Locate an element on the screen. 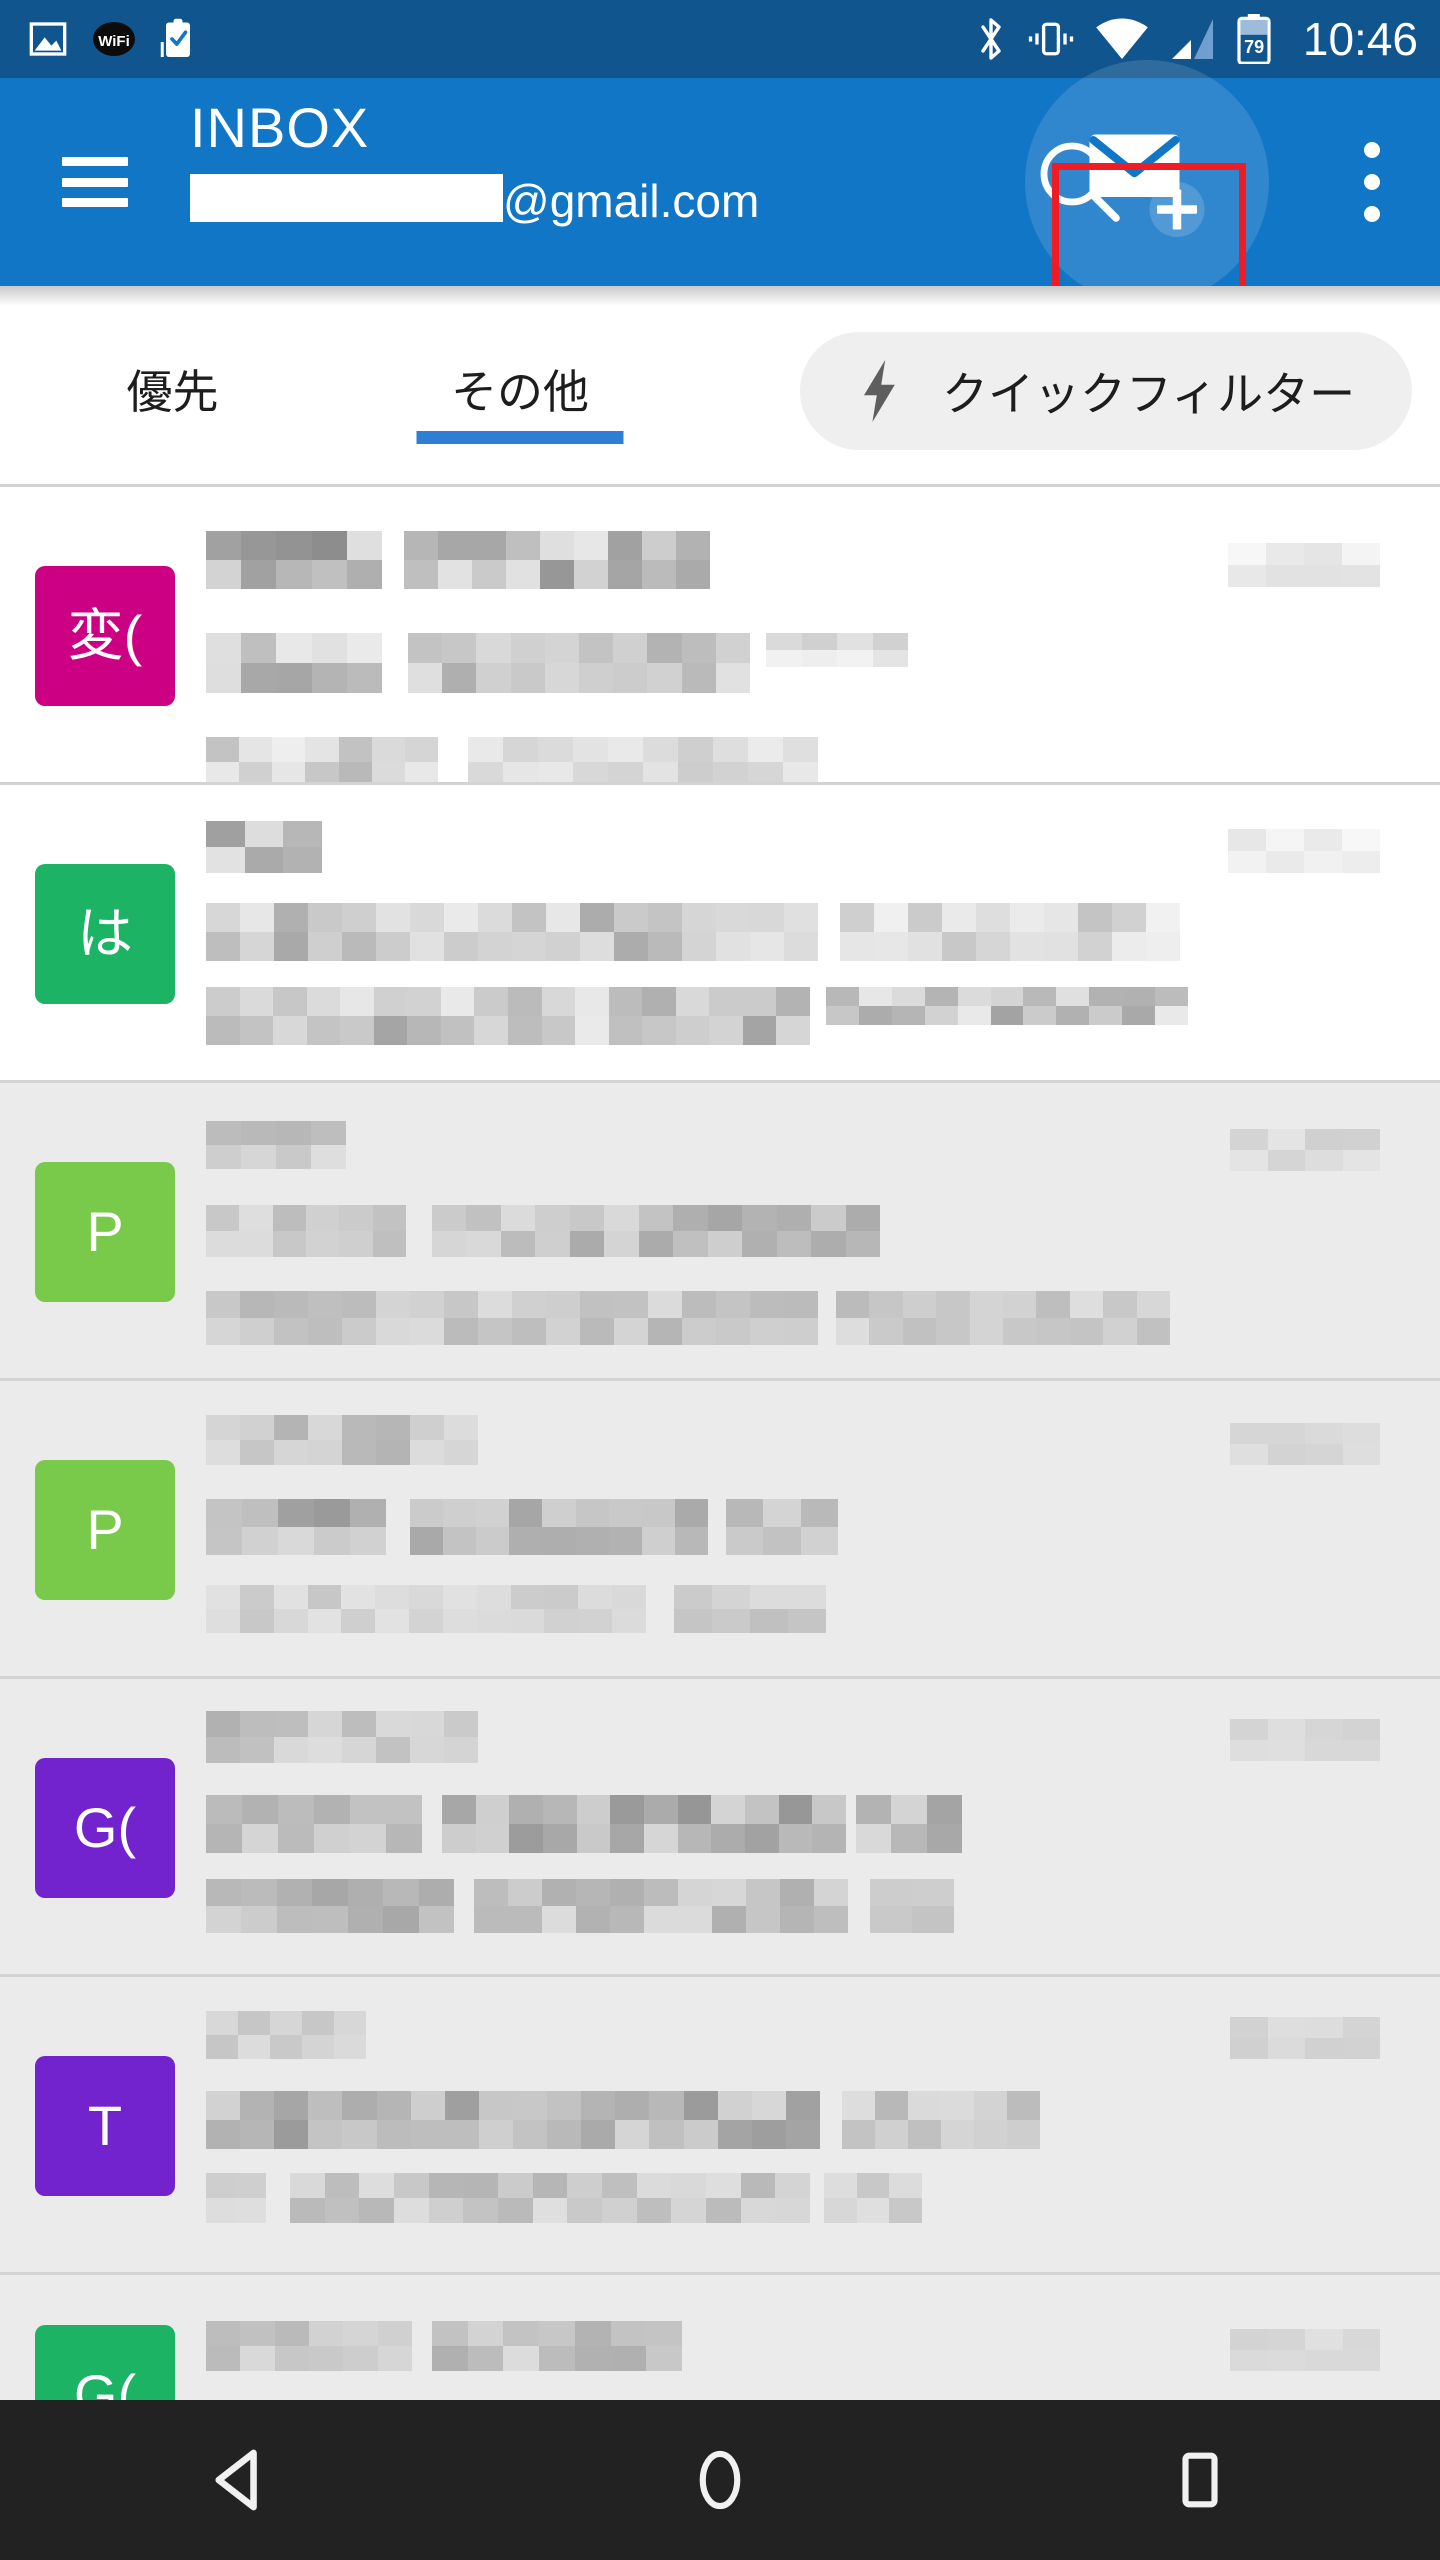 This screenshot has width=1440, height=2560. tab-other: その他 is located at coordinates (520, 385).